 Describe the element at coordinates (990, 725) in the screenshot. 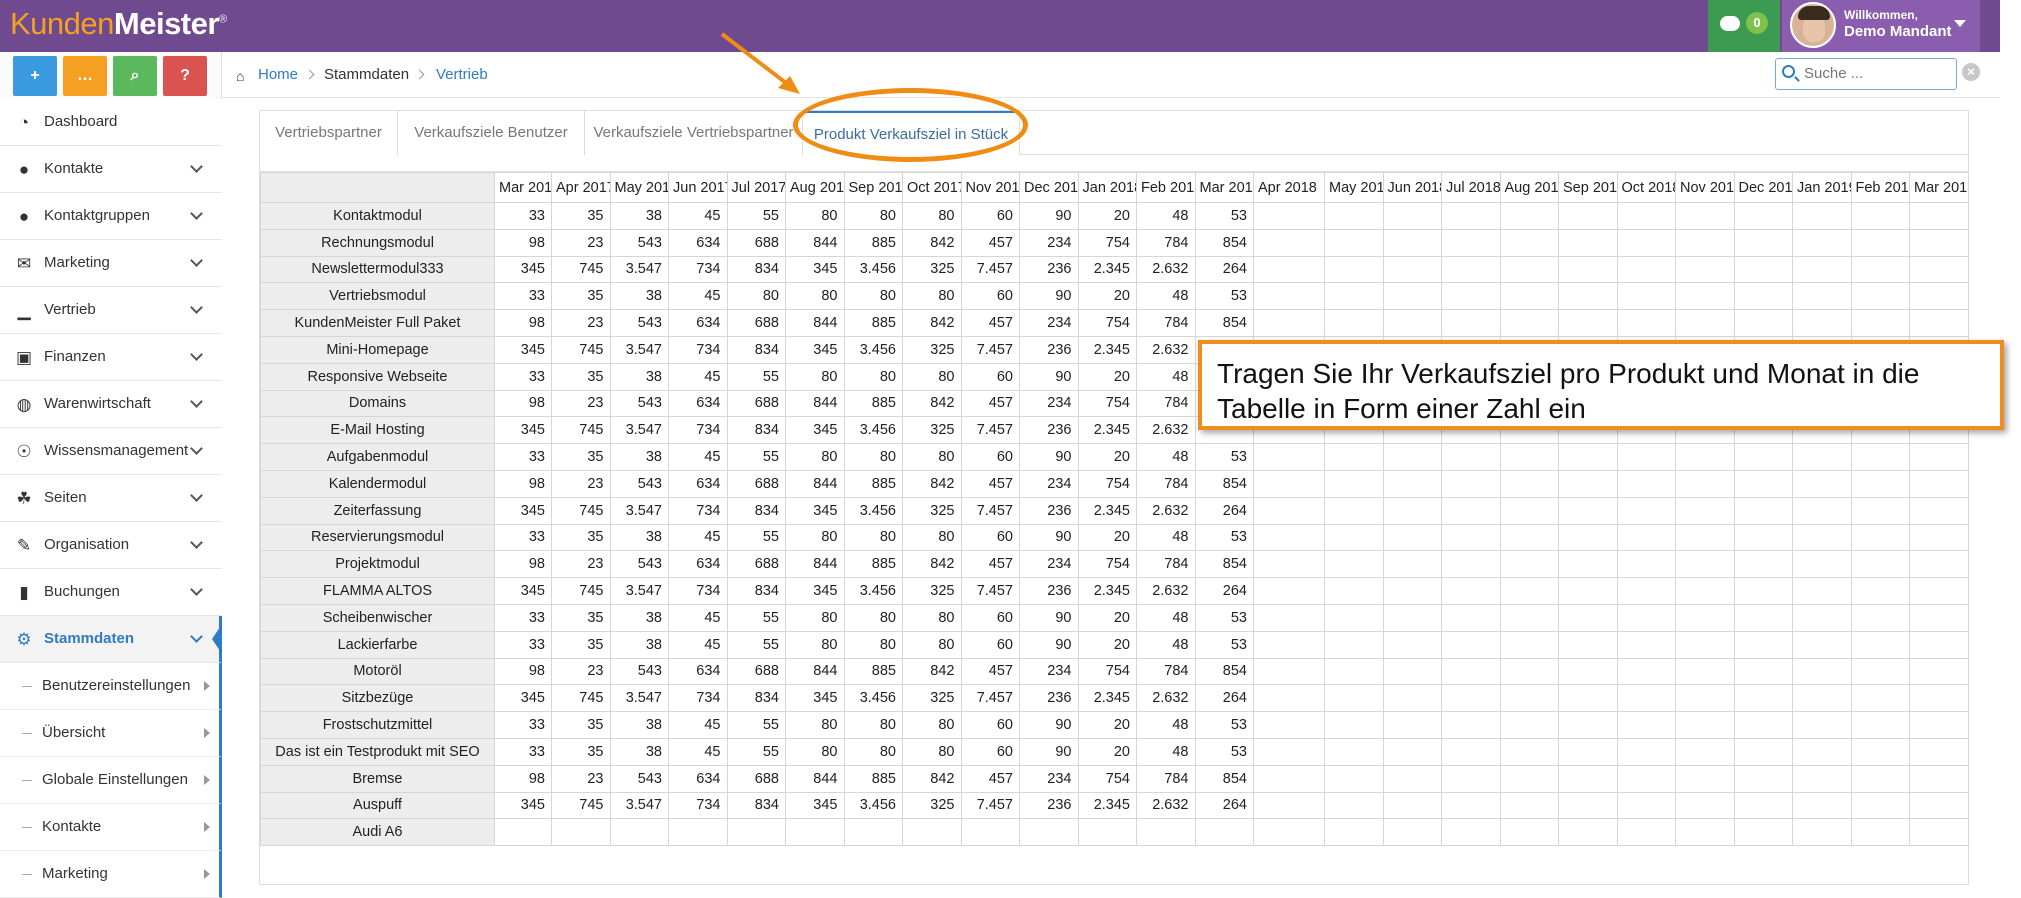

I see `target-cell: 60` at that location.